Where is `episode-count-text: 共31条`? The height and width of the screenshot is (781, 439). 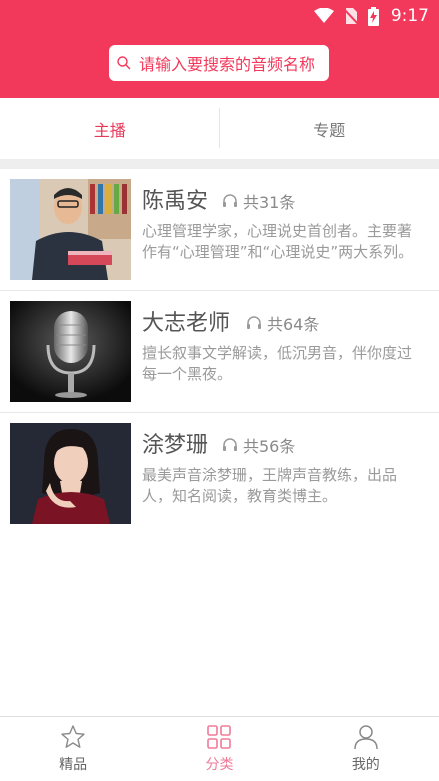
episode-count-text: 共31条 is located at coordinates (269, 201).